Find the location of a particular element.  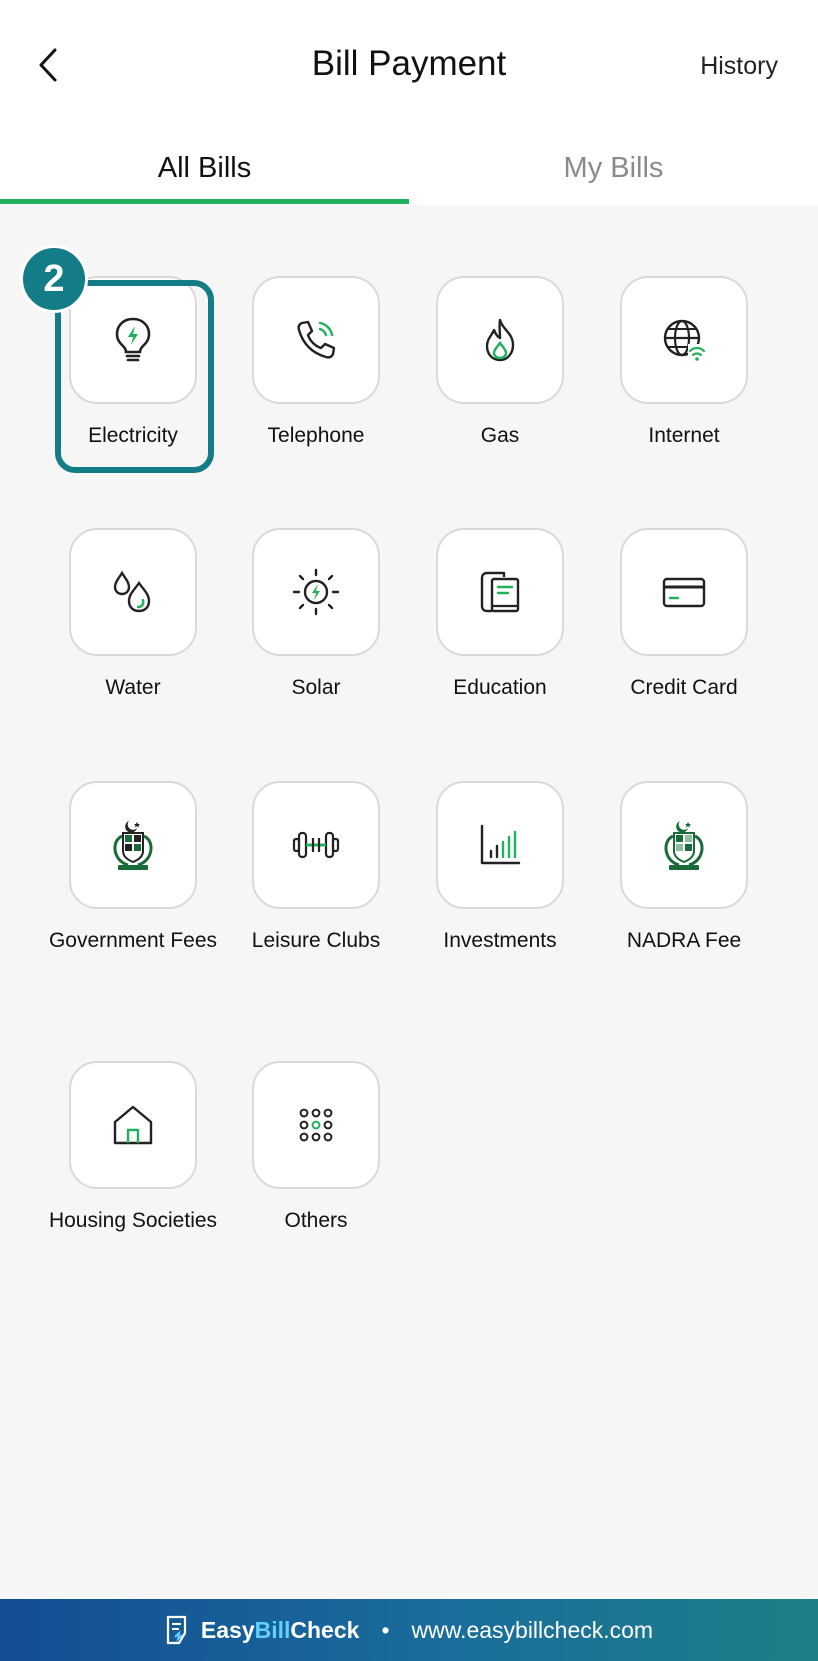

books-icon is located at coordinates (500, 592).